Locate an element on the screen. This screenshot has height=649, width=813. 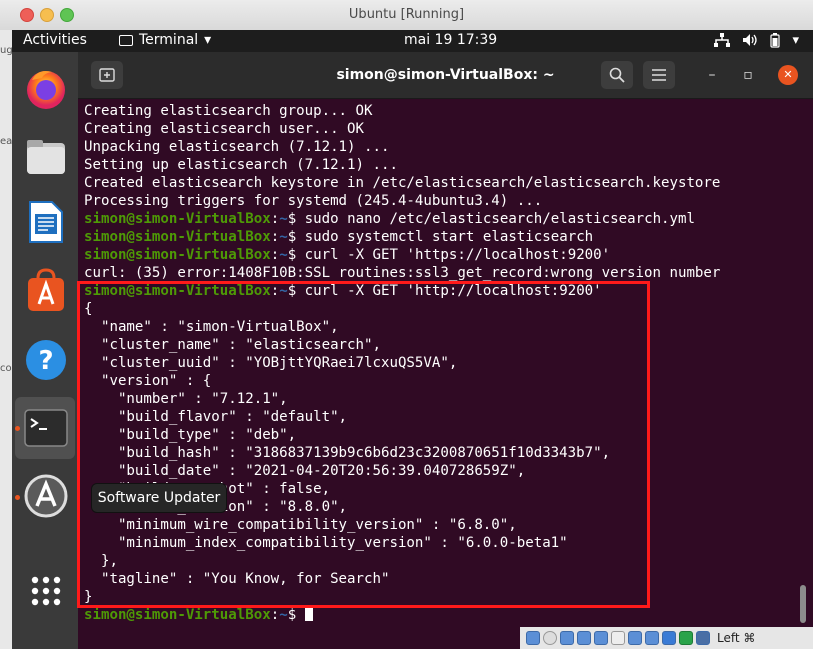
system-menu-caret-icon: ▾ is located at coordinates (795, 40).